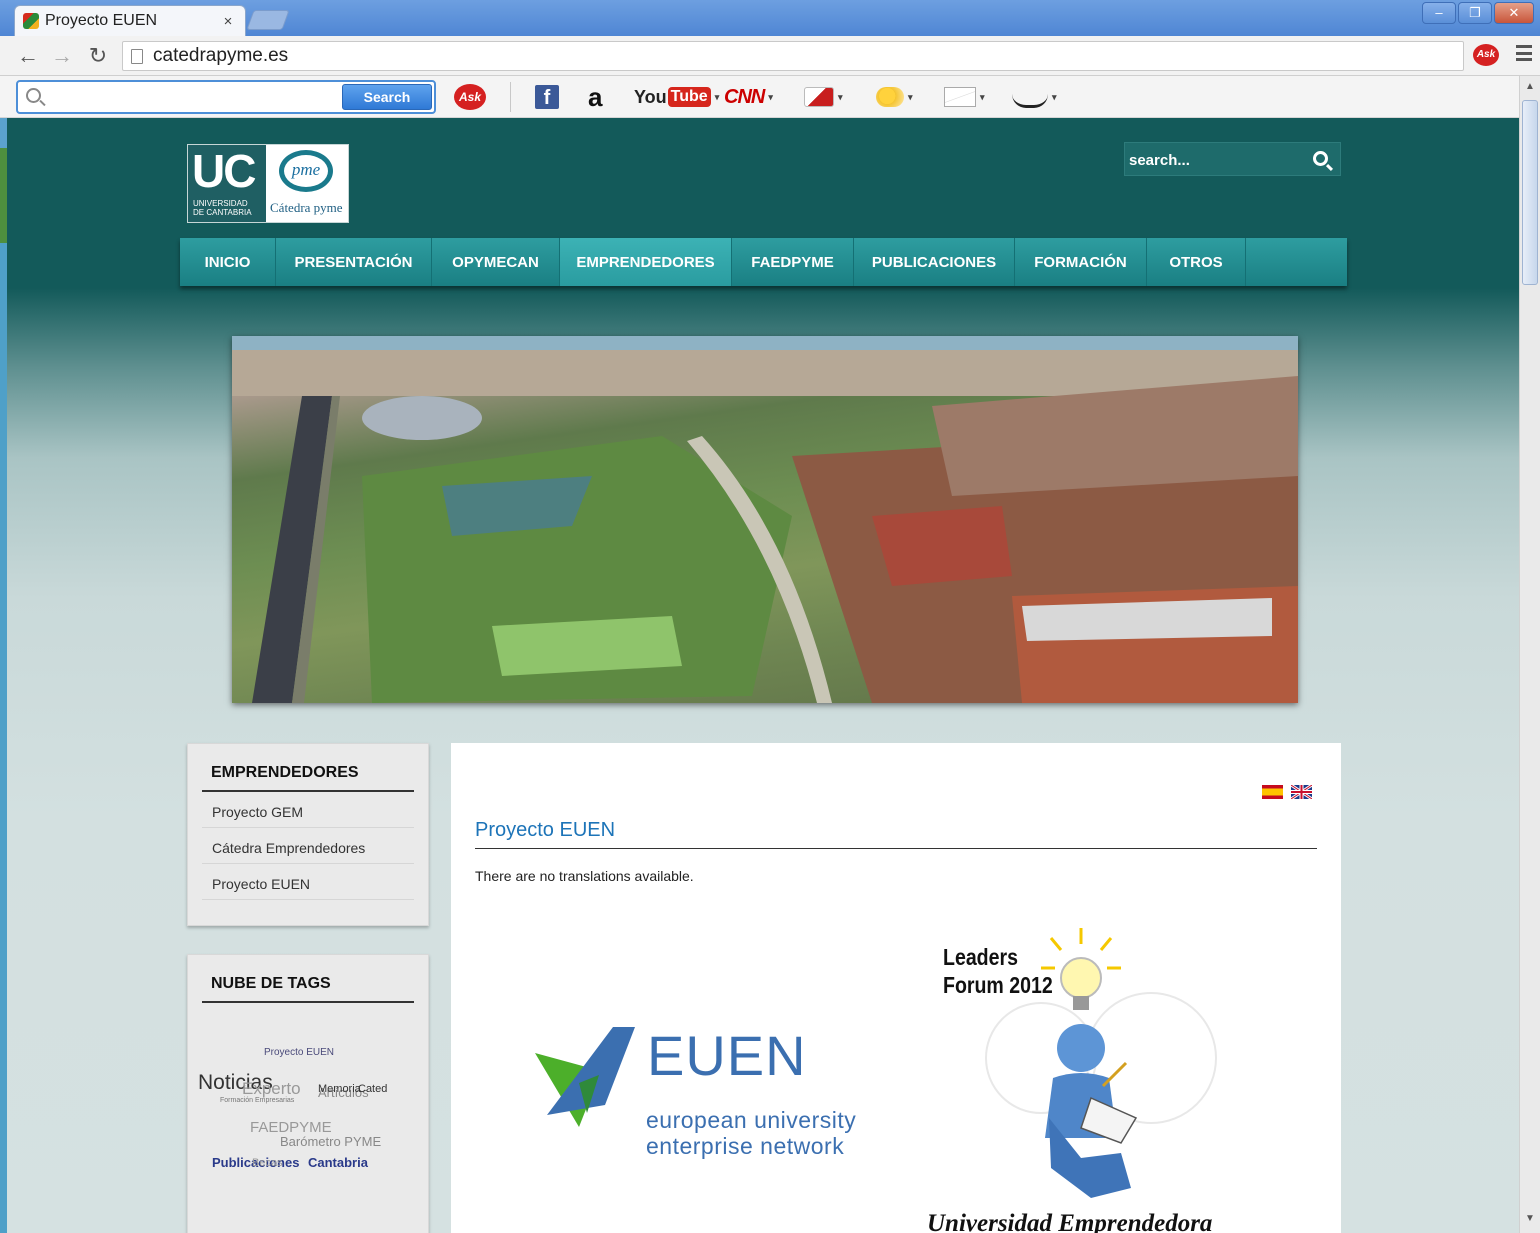  I want to click on page-icon, so click(137, 56).